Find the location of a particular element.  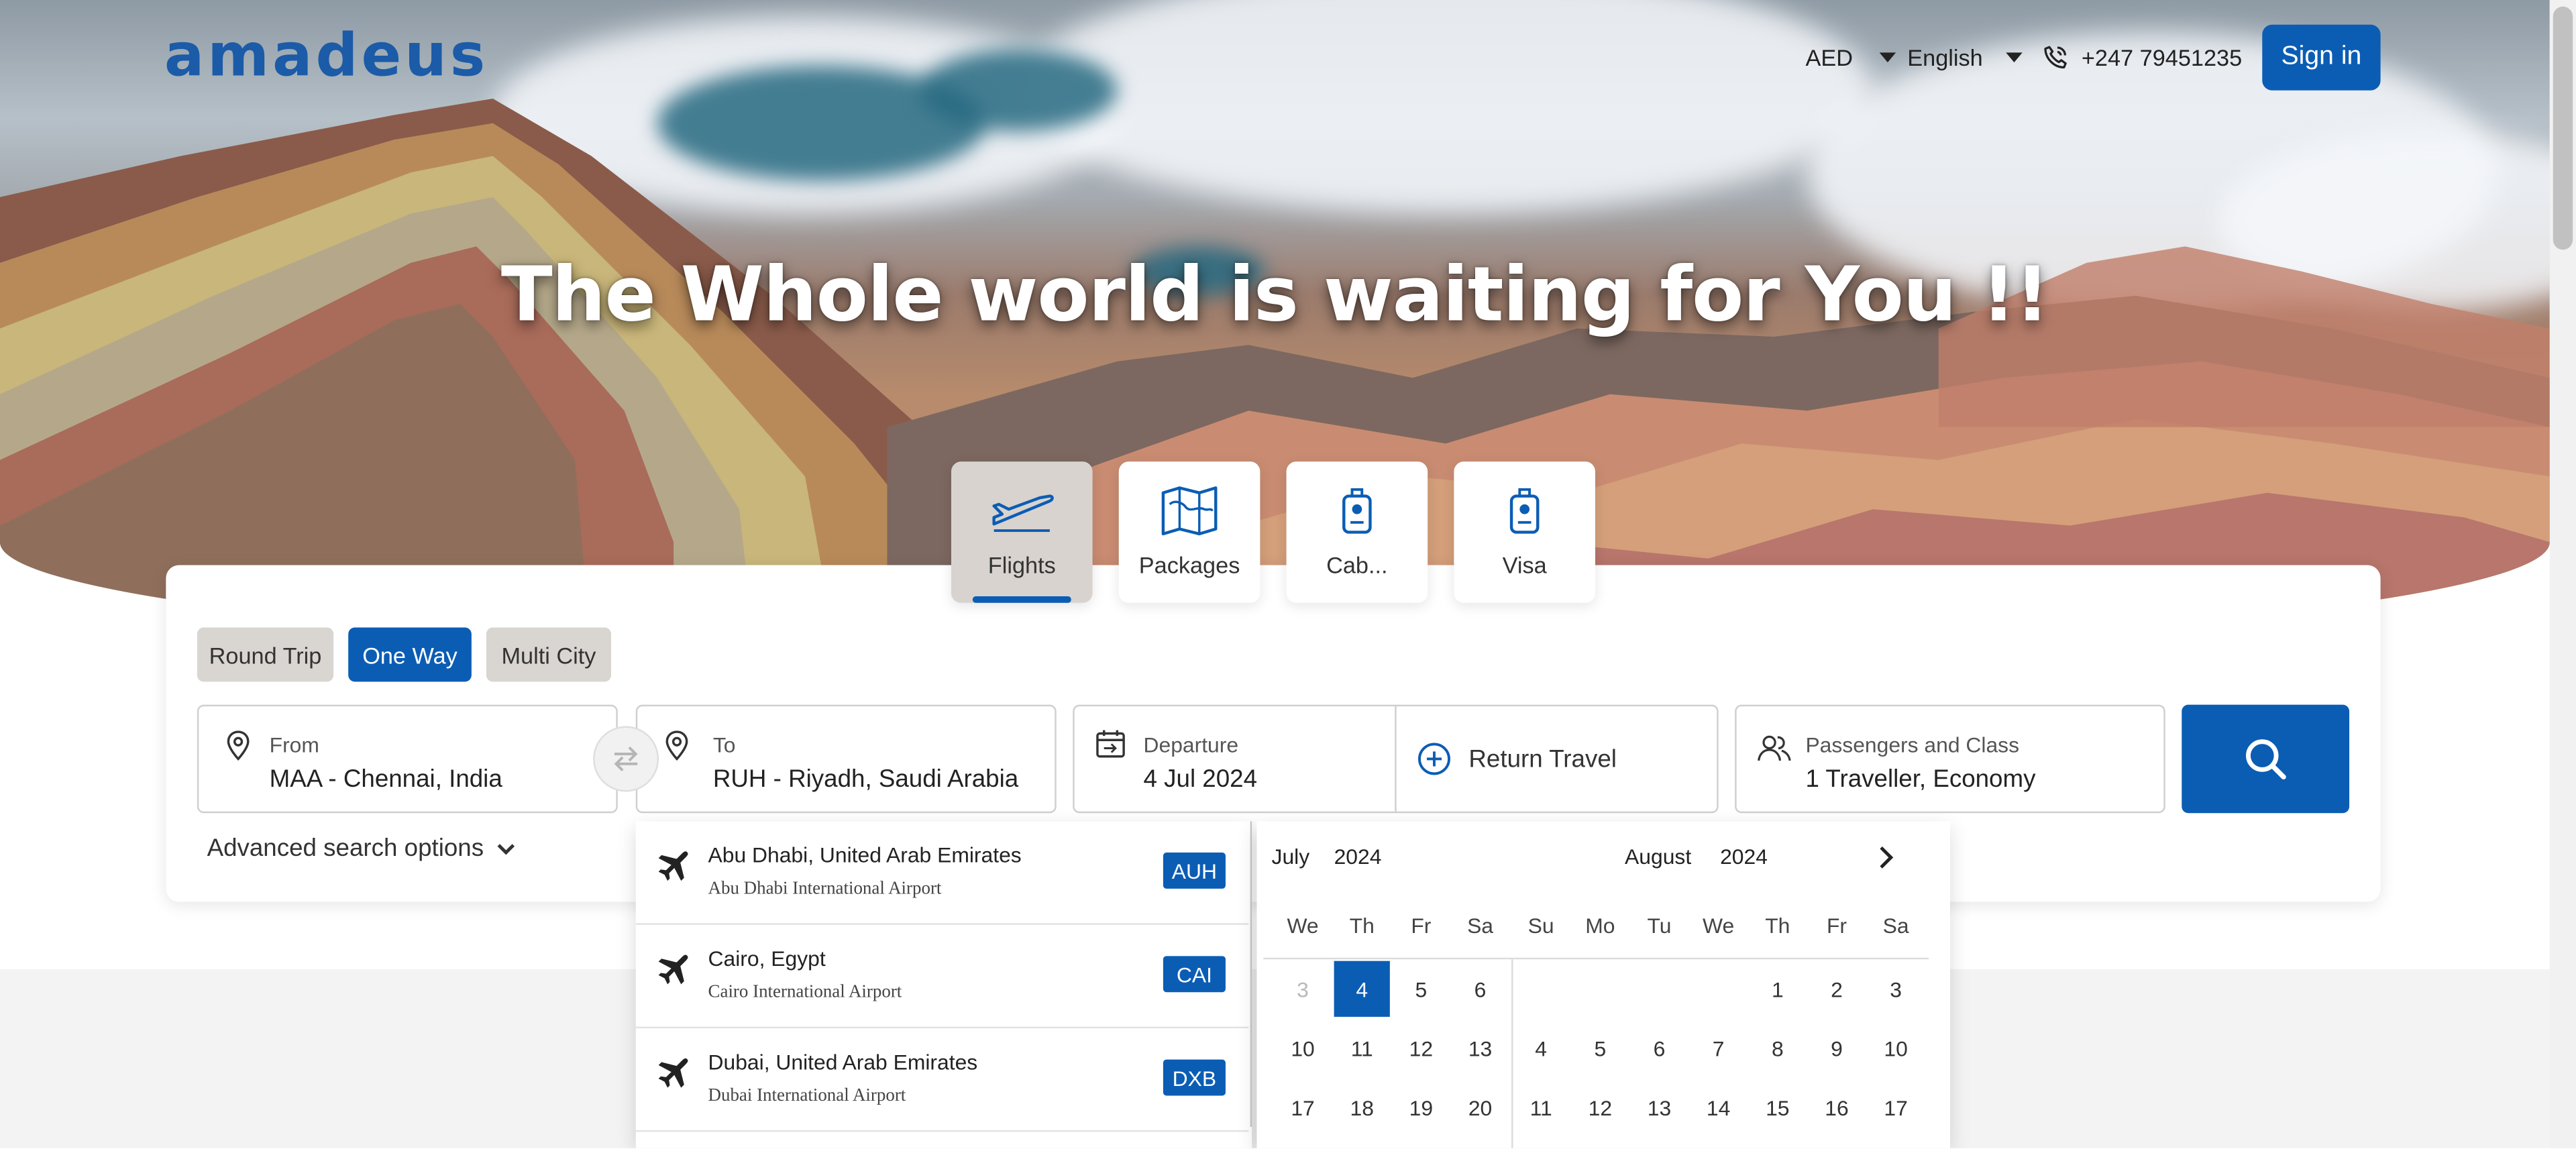

search-button is located at coordinates (2266, 759).